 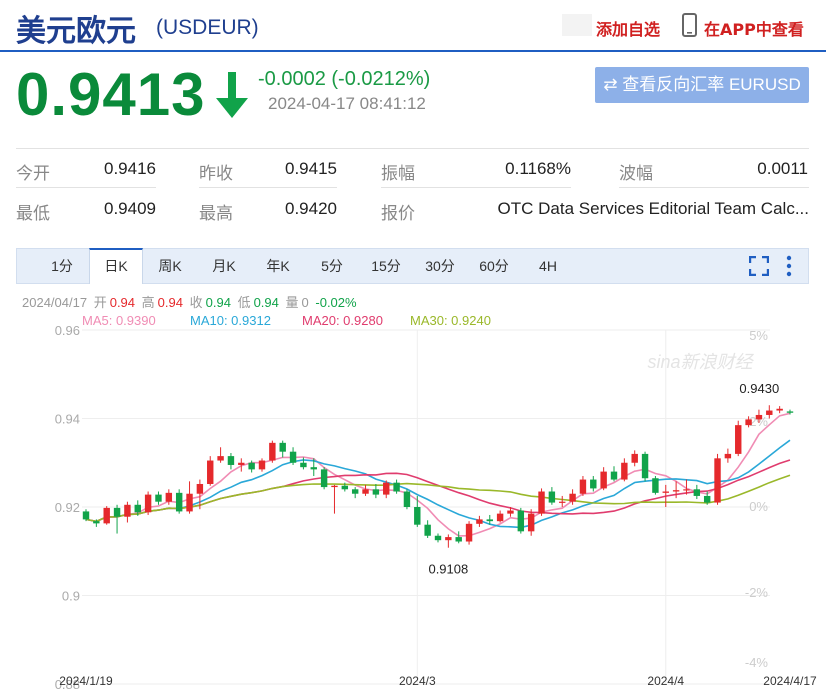 What do you see at coordinates (689, 25) in the screenshot?
I see `phone-icon` at bounding box center [689, 25].